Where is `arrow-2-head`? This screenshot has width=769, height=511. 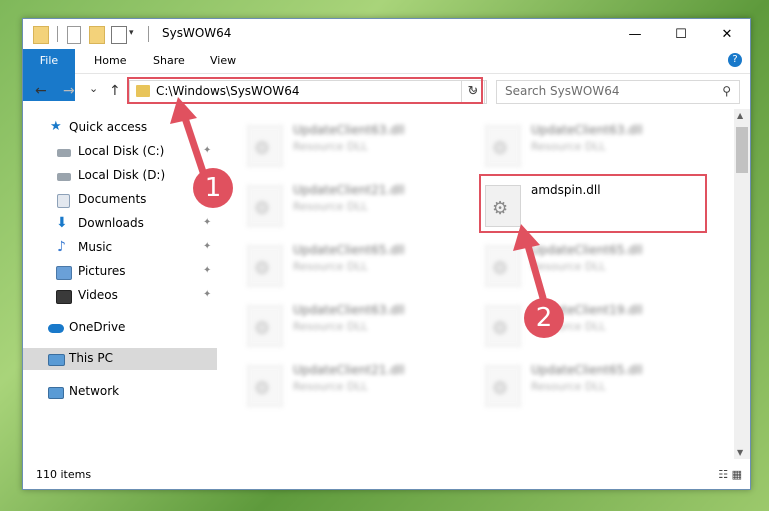 arrow-2-head is located at coordinates (526, 237).